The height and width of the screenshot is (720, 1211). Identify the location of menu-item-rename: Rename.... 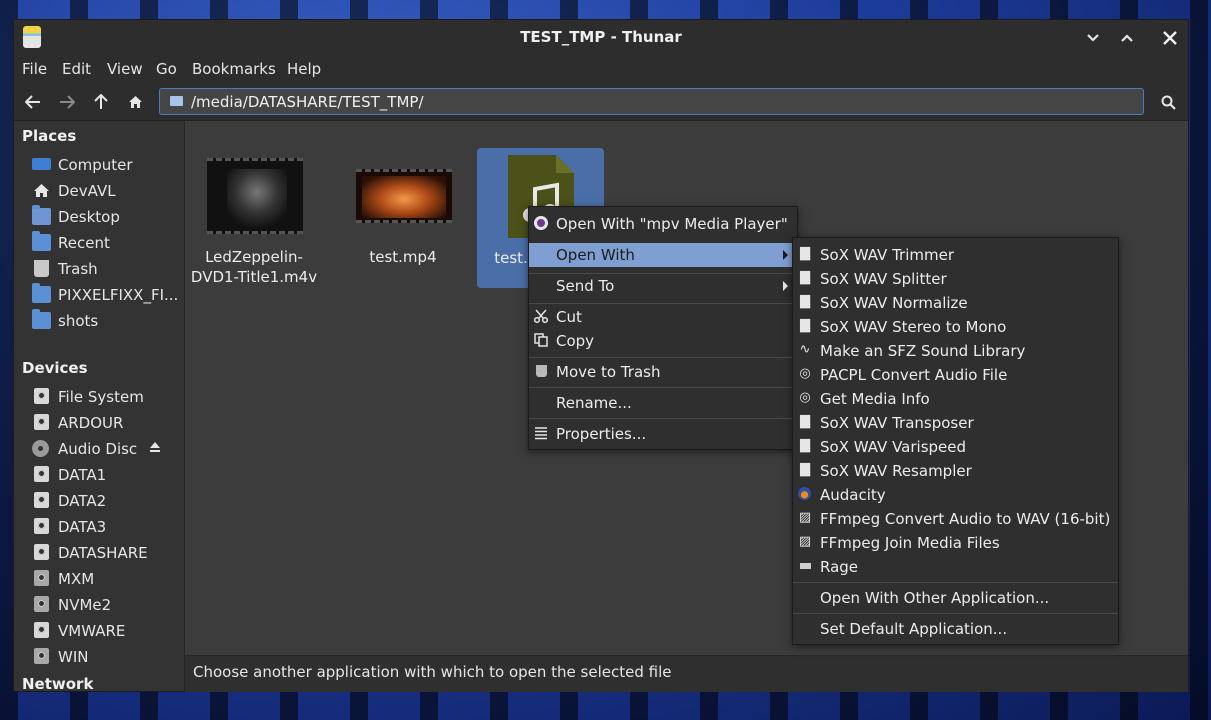
(663, 403).